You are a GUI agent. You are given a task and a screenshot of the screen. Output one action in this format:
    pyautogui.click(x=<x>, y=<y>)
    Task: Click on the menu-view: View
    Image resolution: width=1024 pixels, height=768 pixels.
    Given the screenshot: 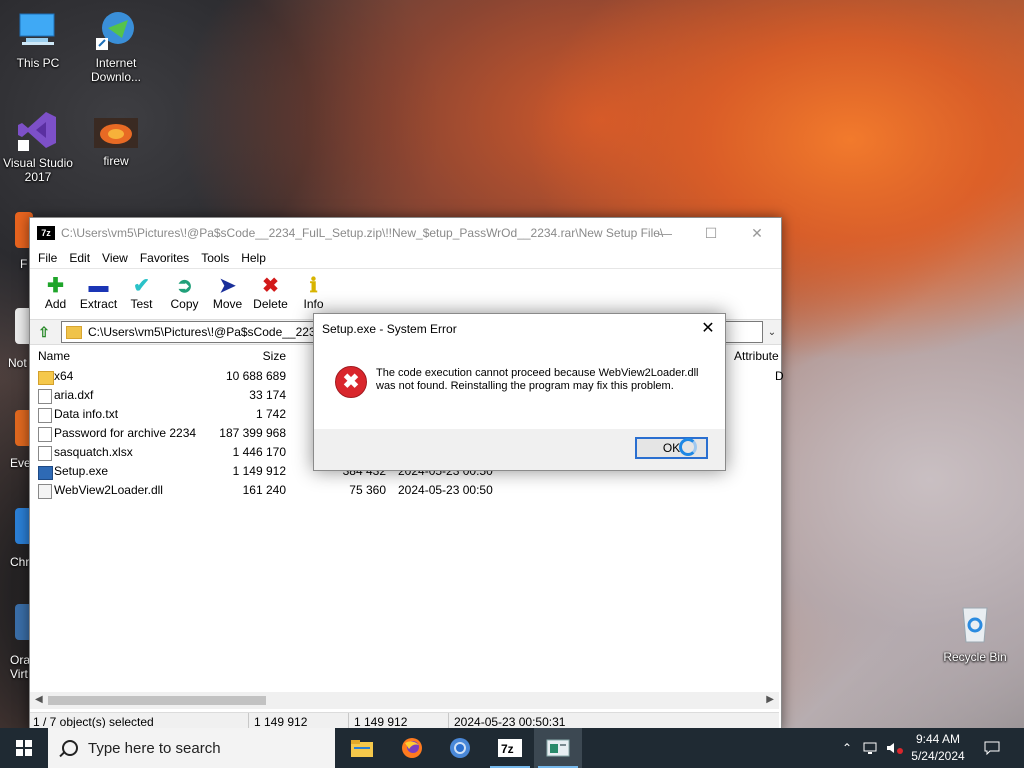 What is the action you would take?
    pyautogui.click(x=115, y=258)
    